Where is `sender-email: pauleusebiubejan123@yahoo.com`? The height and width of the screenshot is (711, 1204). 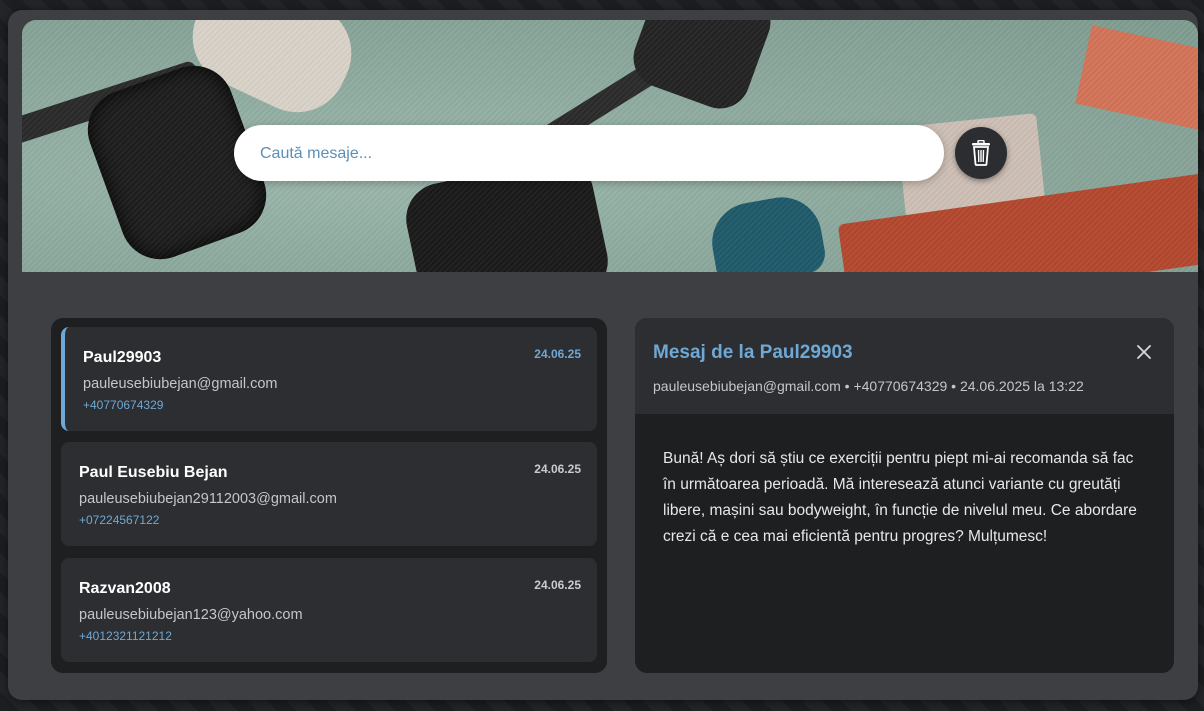
sender-email: pauleusebiubejan123@yahoo.com is located at coordinates (191, 615).